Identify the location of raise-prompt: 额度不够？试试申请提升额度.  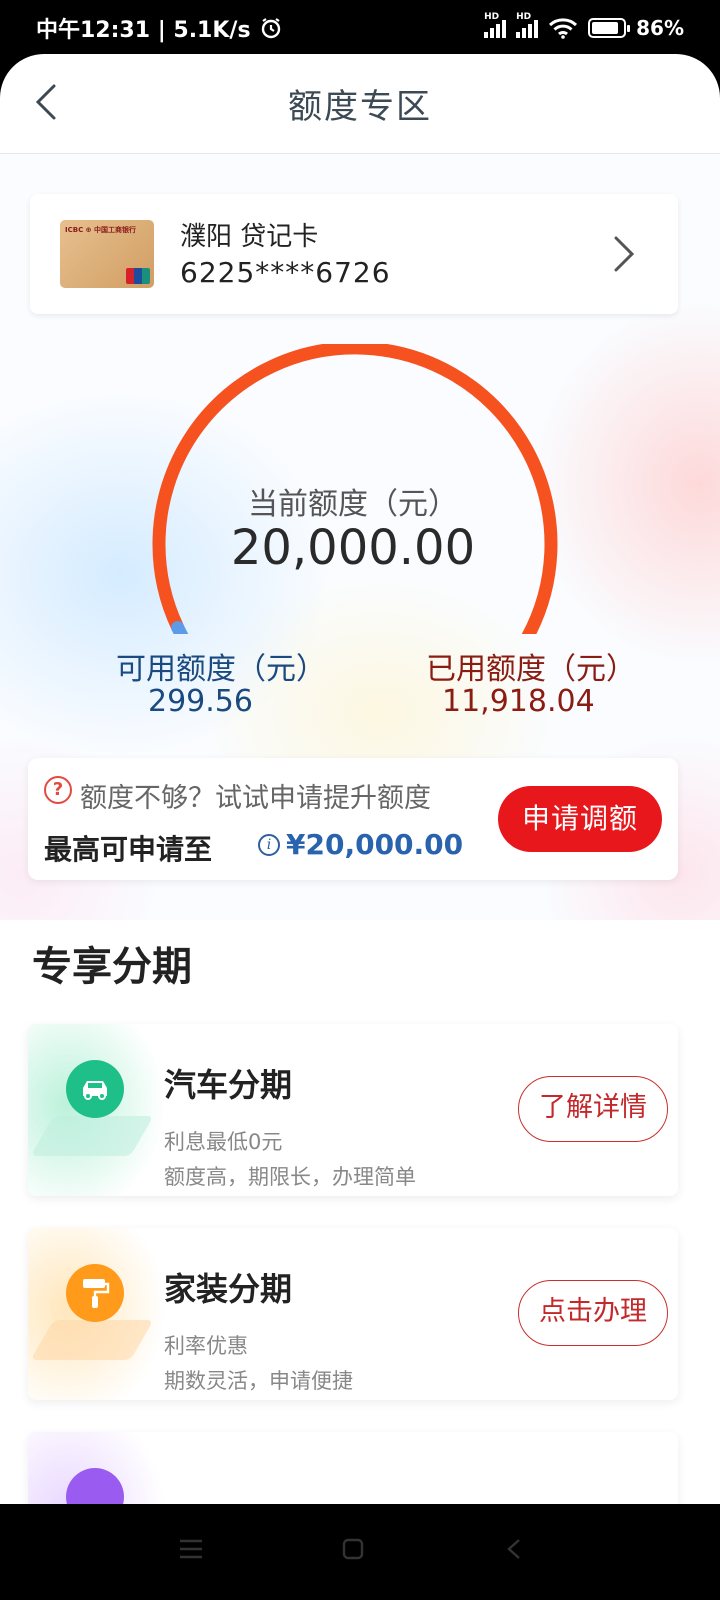
(255, 798).